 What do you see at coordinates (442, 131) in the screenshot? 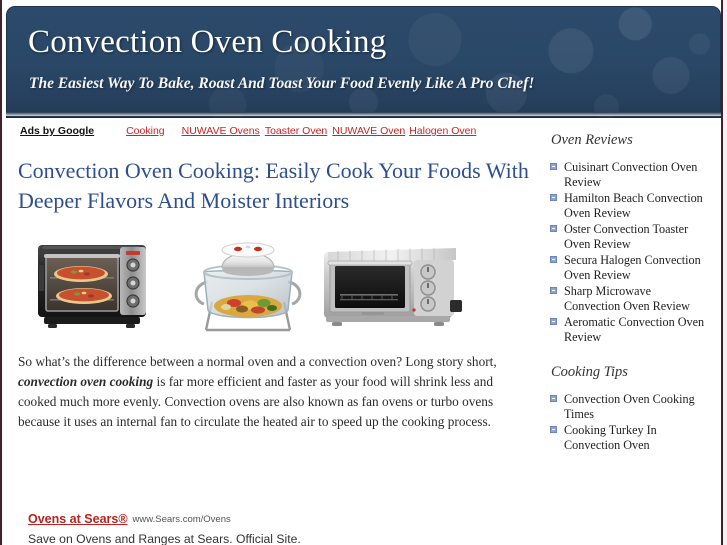
I see `ad-keyword-halogen-oven: Halogen Oven` at bounding box center [442, 131].